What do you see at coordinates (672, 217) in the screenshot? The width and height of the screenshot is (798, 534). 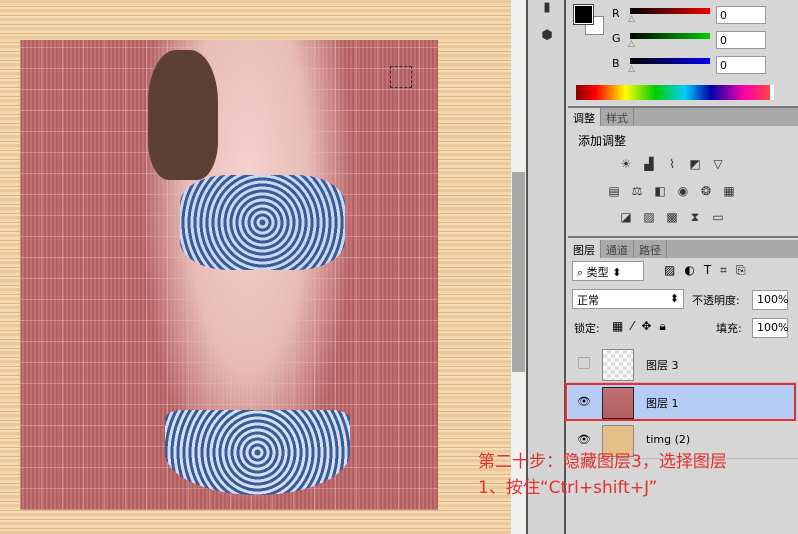 I see `threshold-icon: ▩` at bounding box center [672, 217].